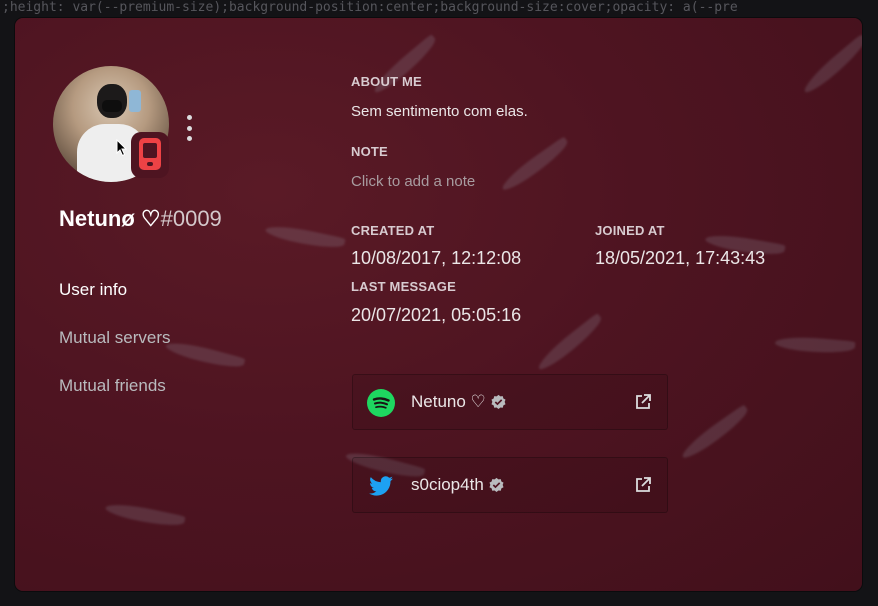 The width and height of the screenshot is (878, 606). I want to click on mobile-phone-screen, so click(150, 150).